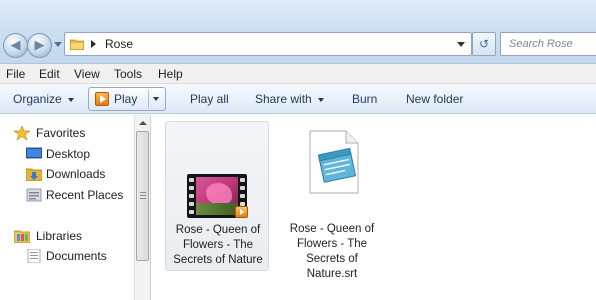  I want to click on menu-tools: Tools, so click(128, 74).